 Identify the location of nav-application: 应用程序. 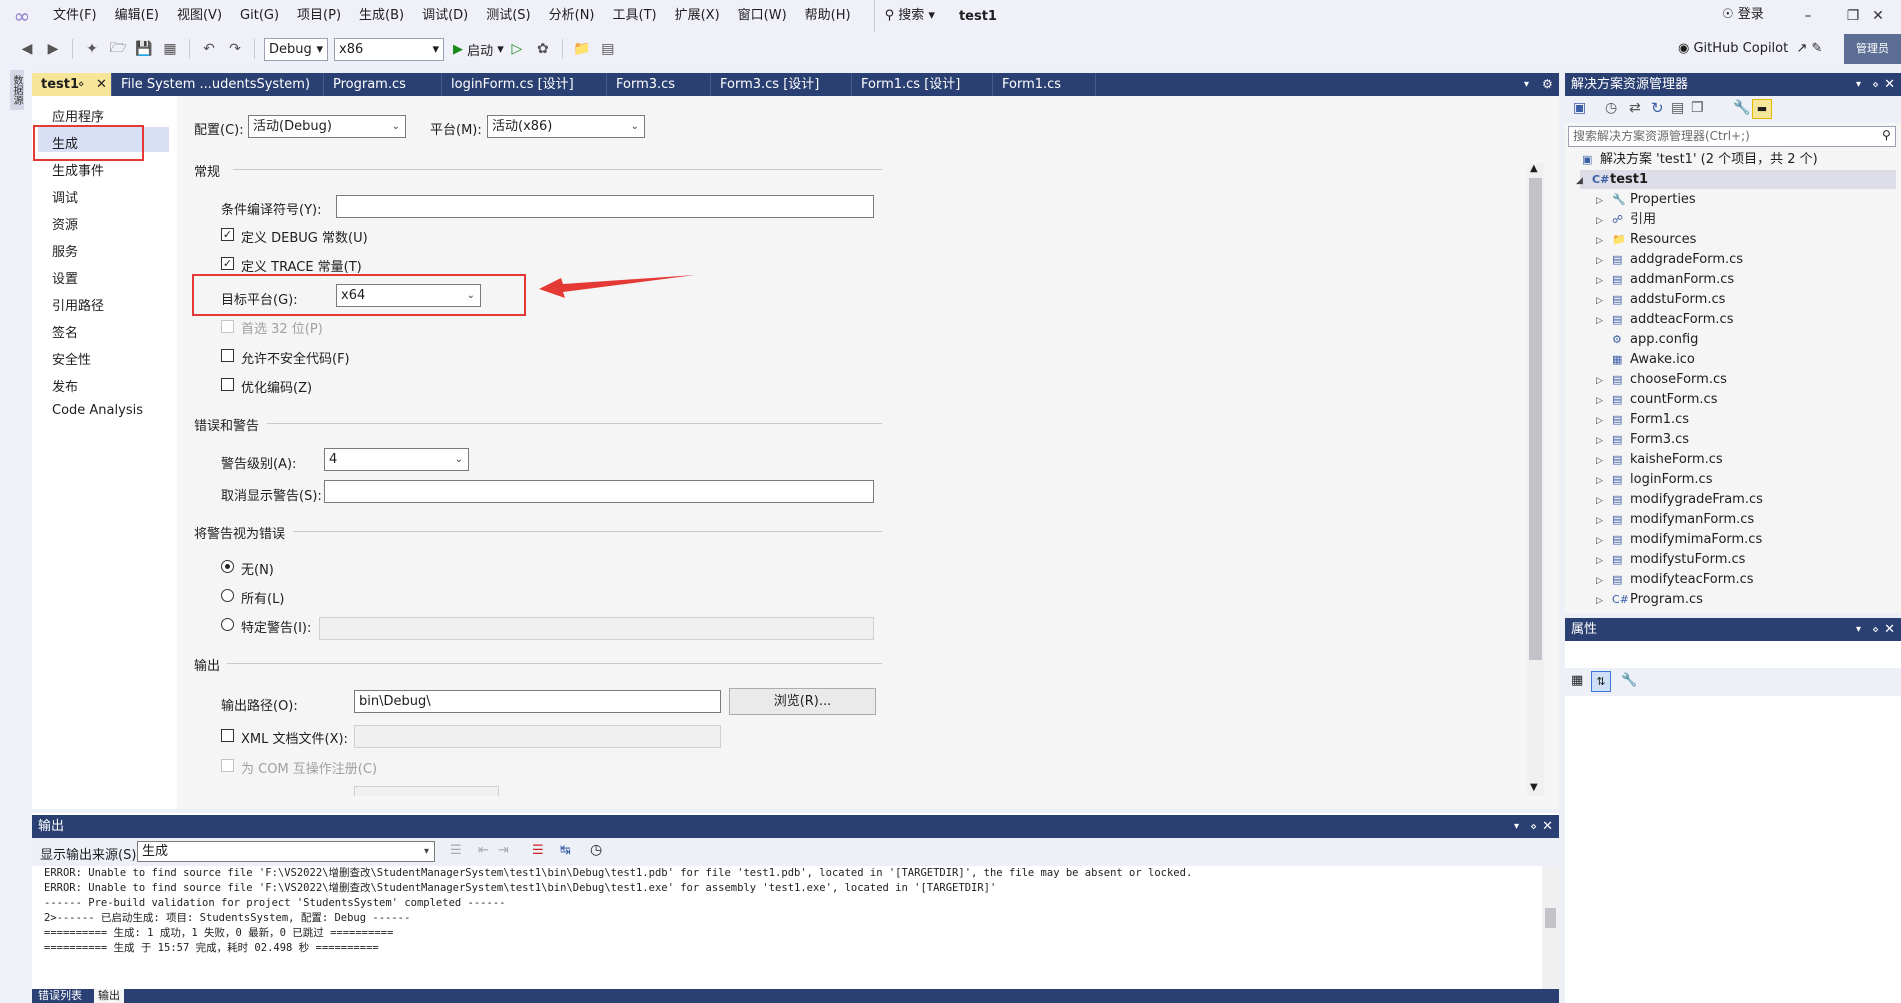
(78, 115).